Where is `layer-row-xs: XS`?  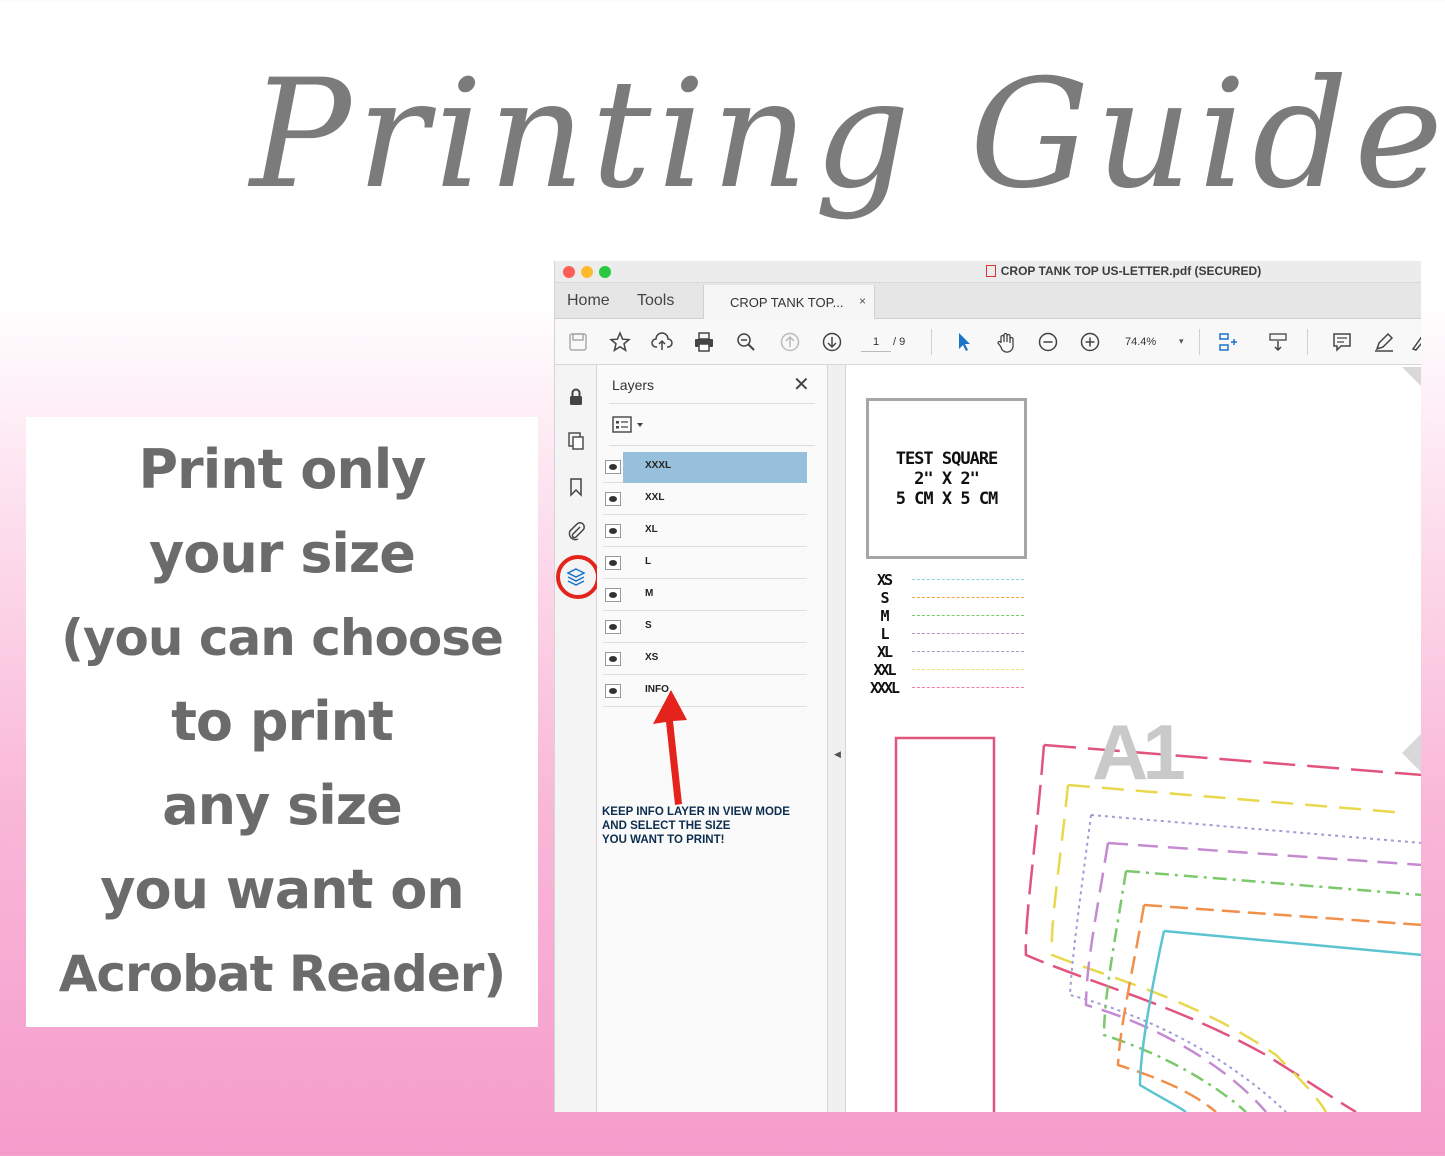
layer-row-xs: XS is located at coordinates (705, 659).